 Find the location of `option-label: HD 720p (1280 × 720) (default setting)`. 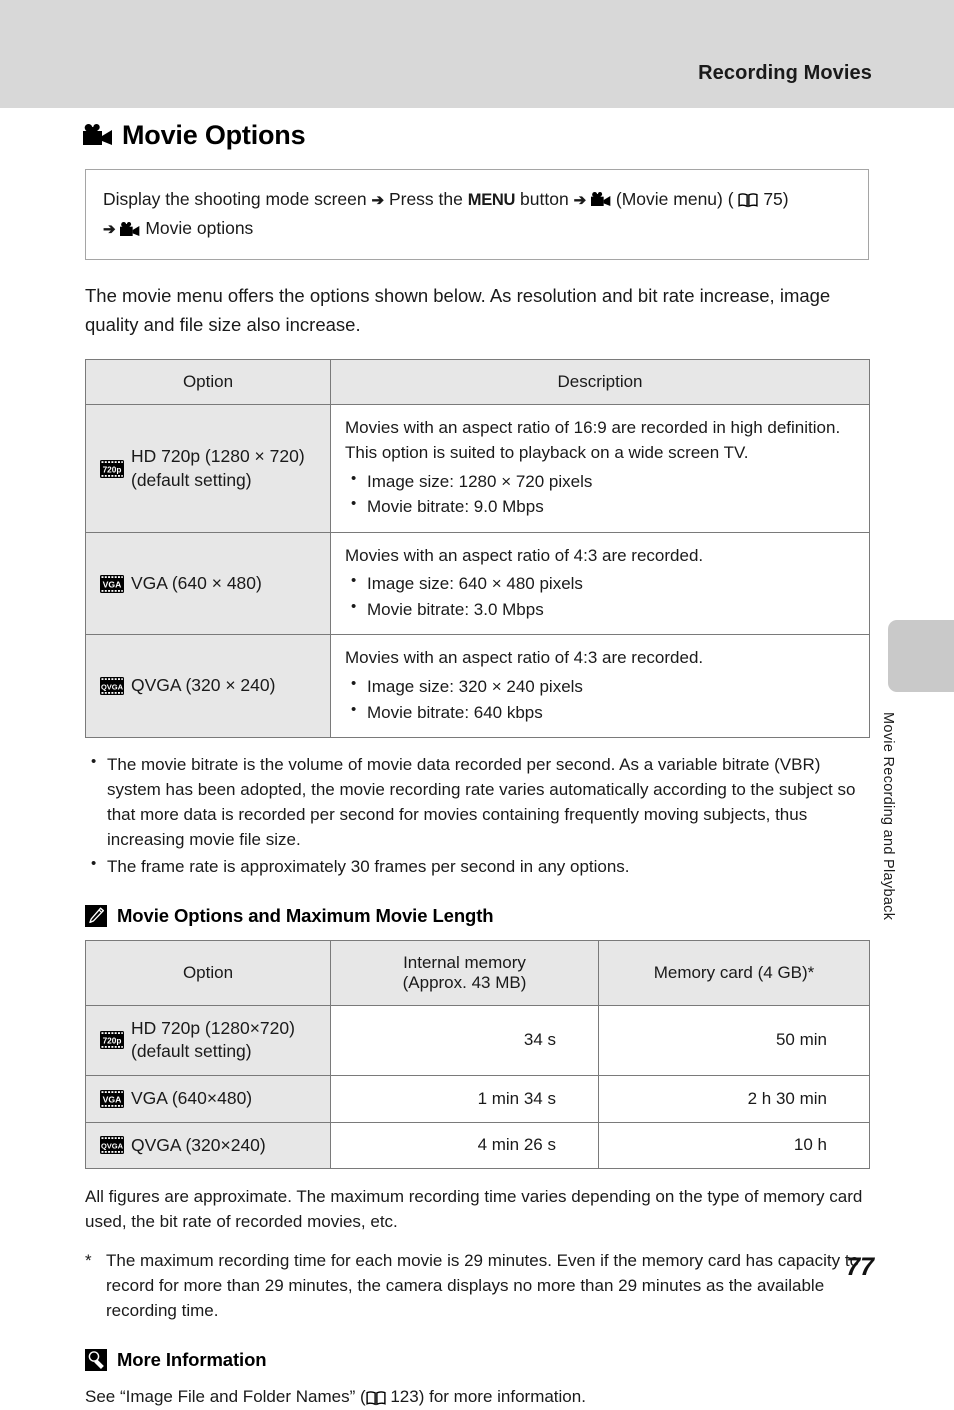

option-label: HD 720p (1280 × 720) (default setting) is located at coordinates (218, 467).